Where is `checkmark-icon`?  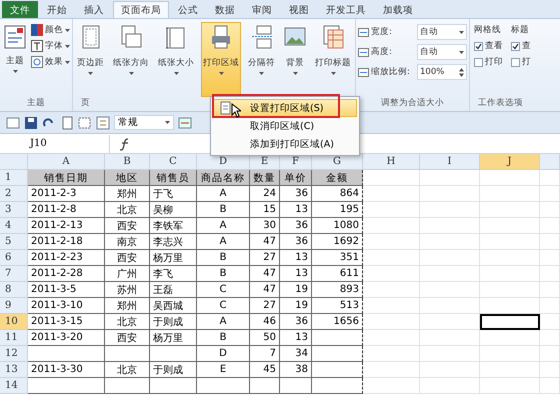
checkmark-icon is located at coordinates (478, 46).